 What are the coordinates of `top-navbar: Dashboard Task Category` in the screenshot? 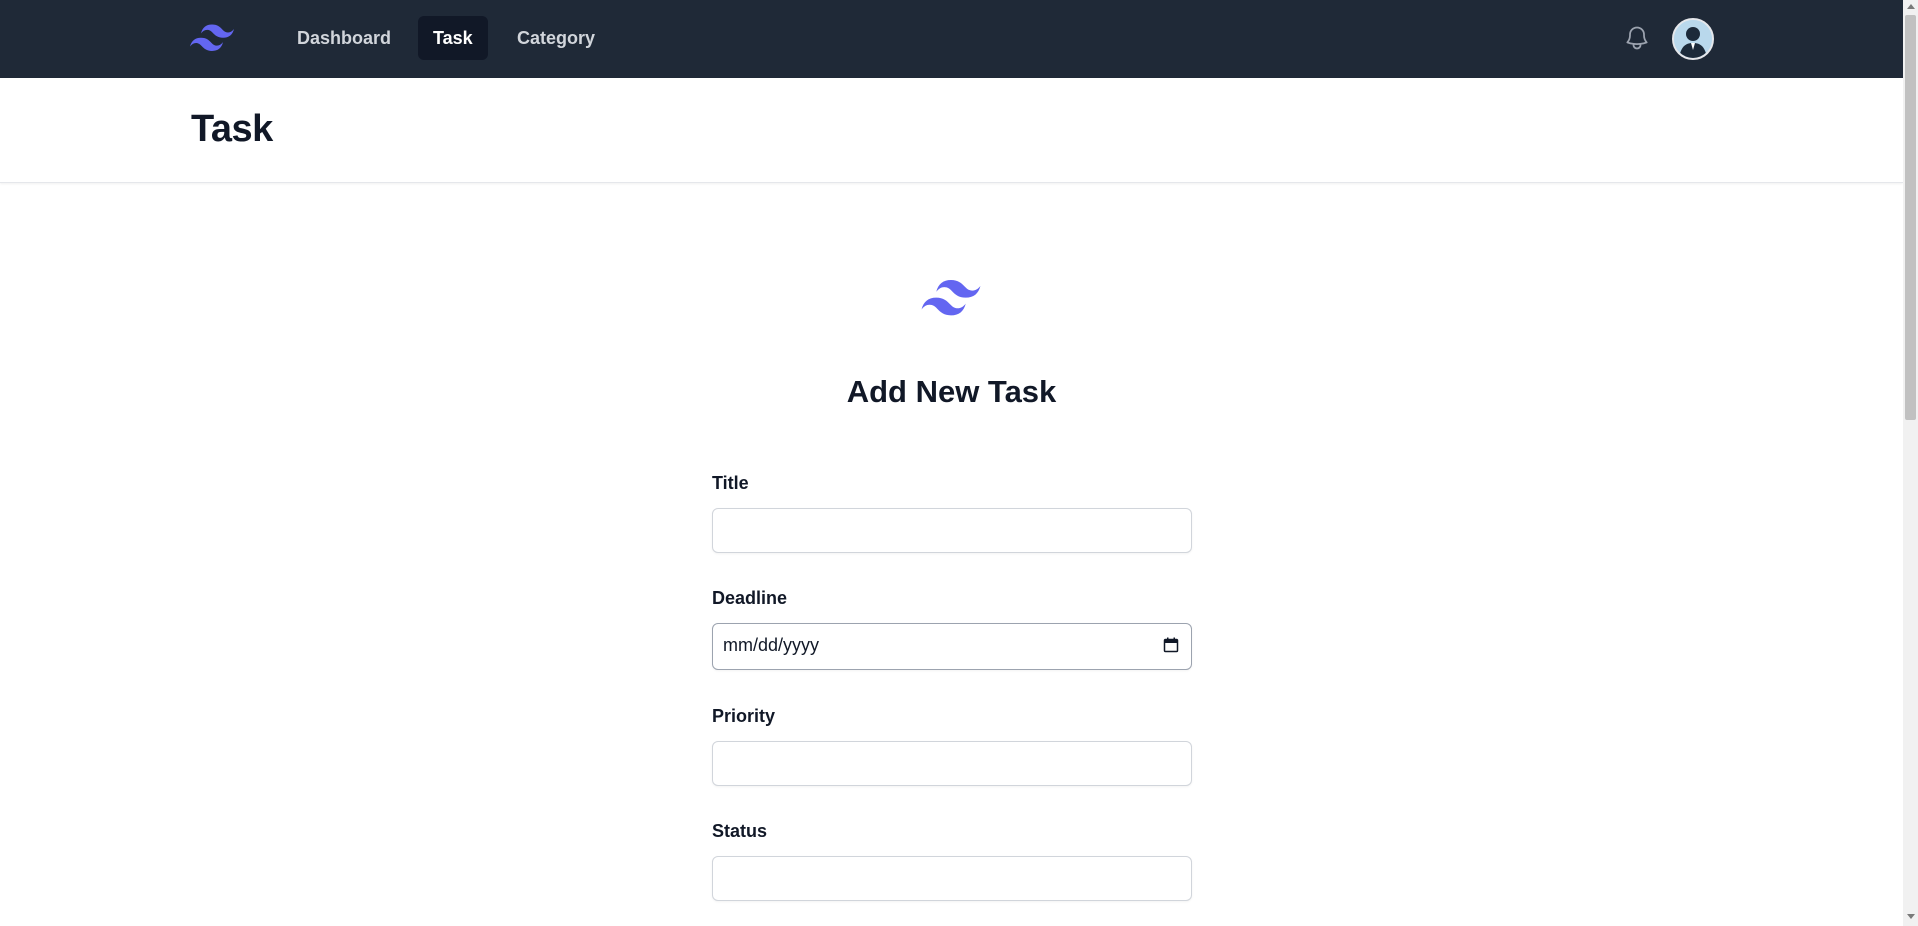 It's located at (951, 39).